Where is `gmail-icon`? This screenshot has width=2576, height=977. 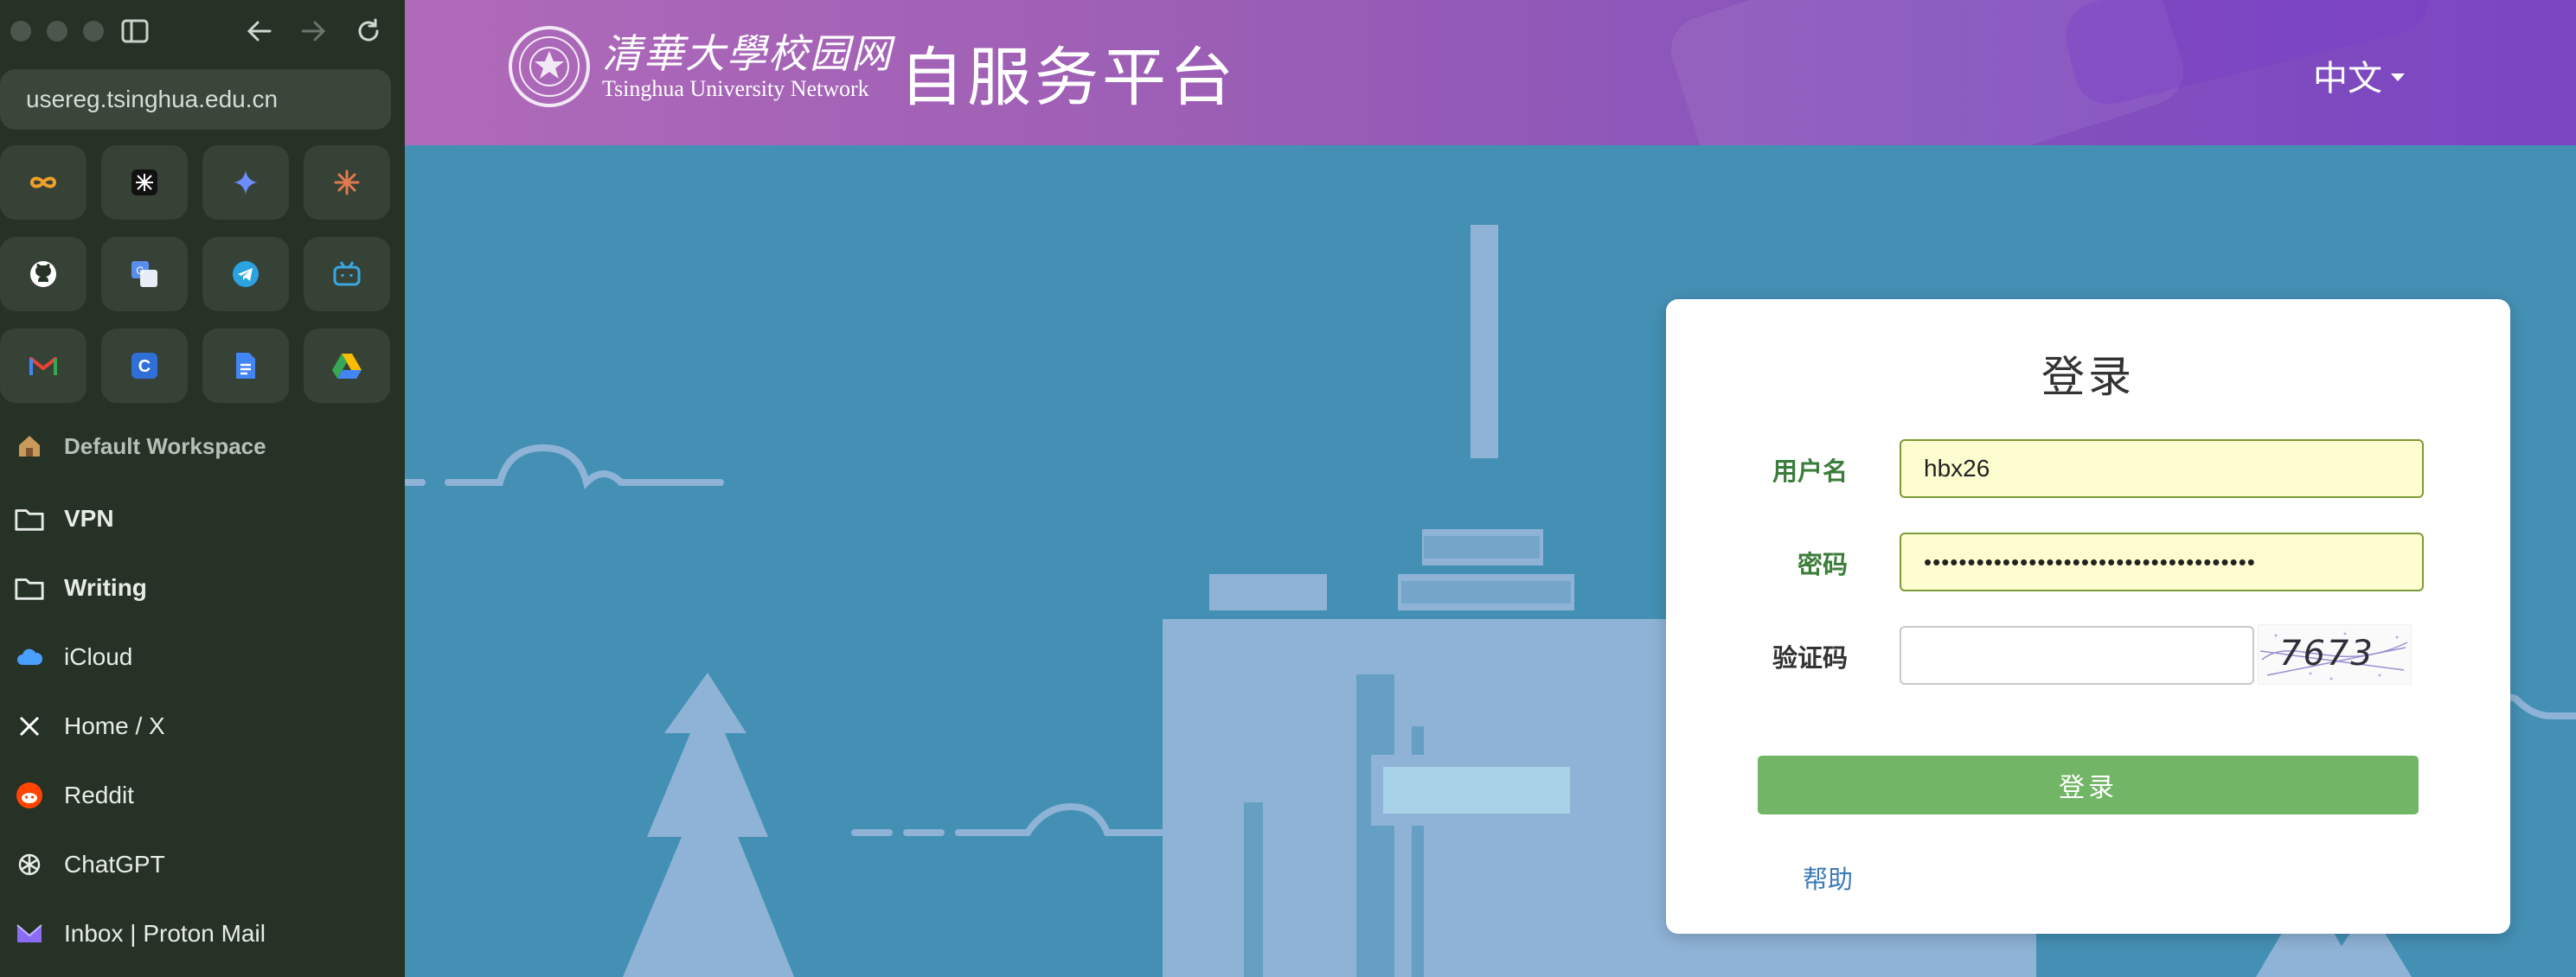 gmail-icon is located at coordinates (43, 366).